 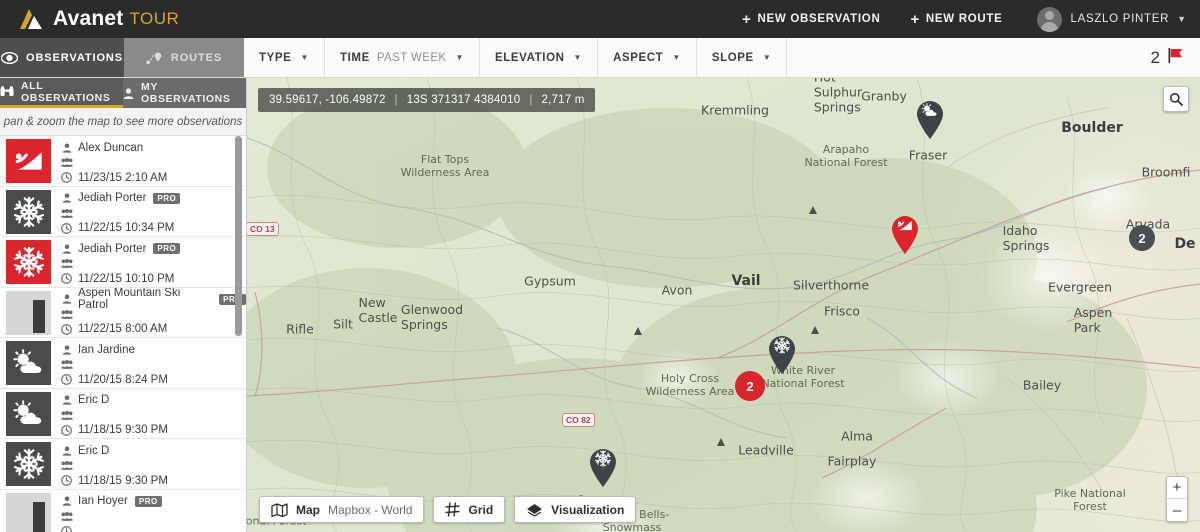 What do you see at coordinates (481, 509) in the screenshot?
I see `map-grid-label: Grid` at bounding box center [481, 509].